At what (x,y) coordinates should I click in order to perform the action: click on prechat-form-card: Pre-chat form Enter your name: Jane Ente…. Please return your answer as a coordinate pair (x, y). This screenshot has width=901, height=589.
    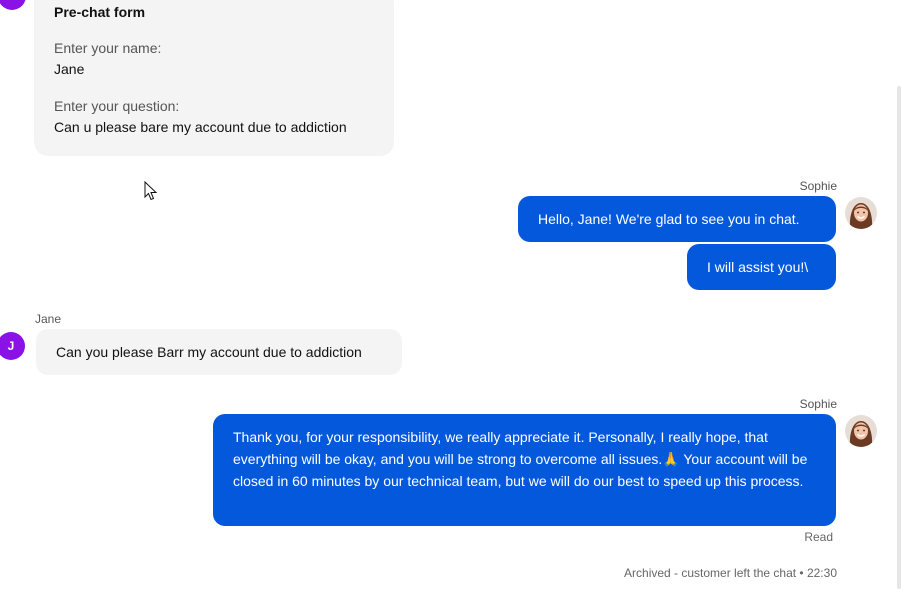
    Looking at the image, I should click on (214, 78).